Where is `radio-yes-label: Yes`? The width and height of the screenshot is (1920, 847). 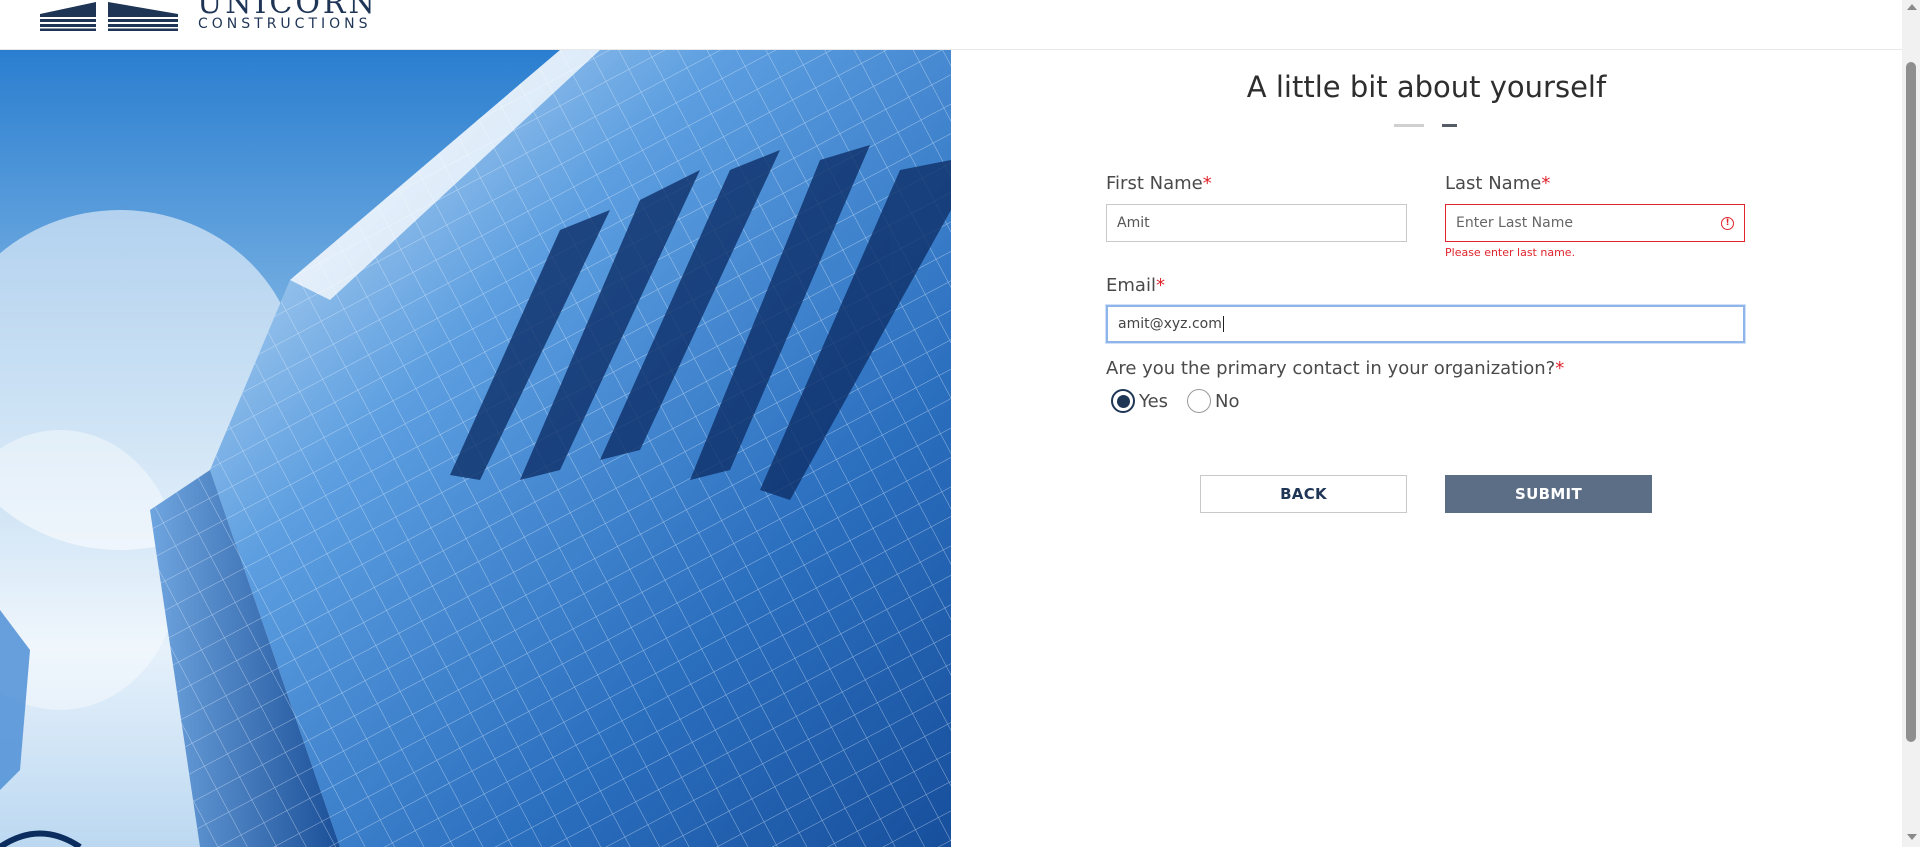
radio-yes-label: Yes is located at coordinates (1154, 401).